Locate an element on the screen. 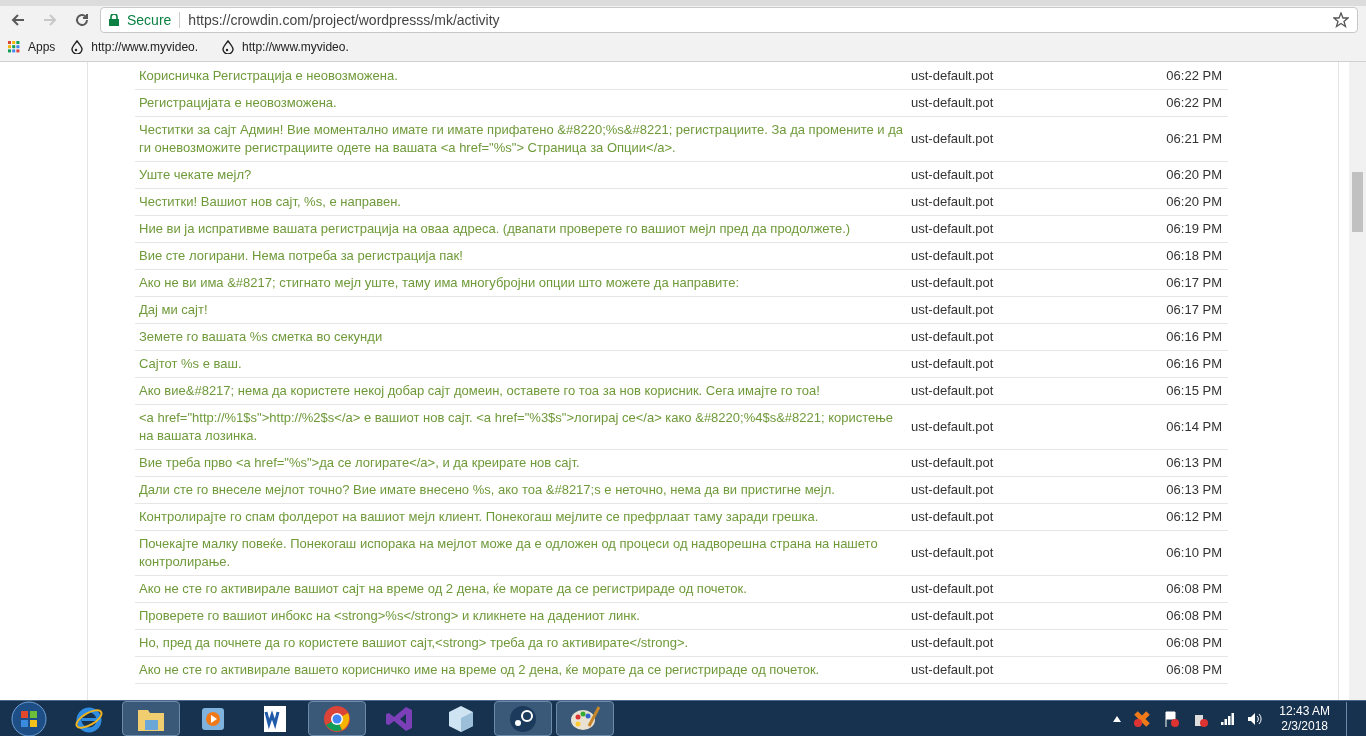 The width and height of the screenshot is (1366, 736). antivirus-tray-icon is located at coordinates (1142, 718).